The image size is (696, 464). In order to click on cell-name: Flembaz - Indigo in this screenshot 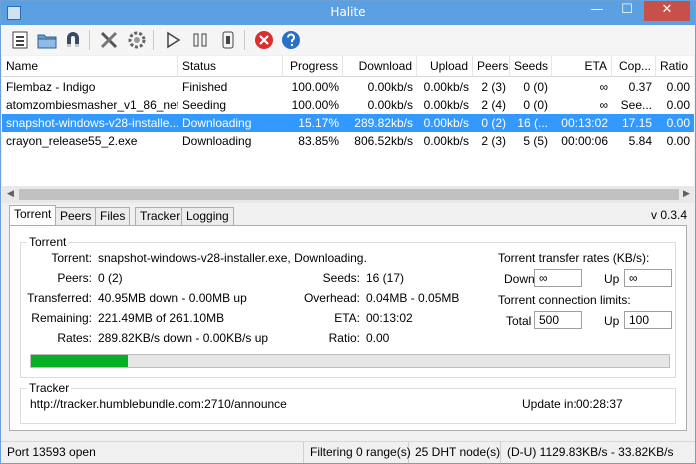, I will do `click(51, 87)`.